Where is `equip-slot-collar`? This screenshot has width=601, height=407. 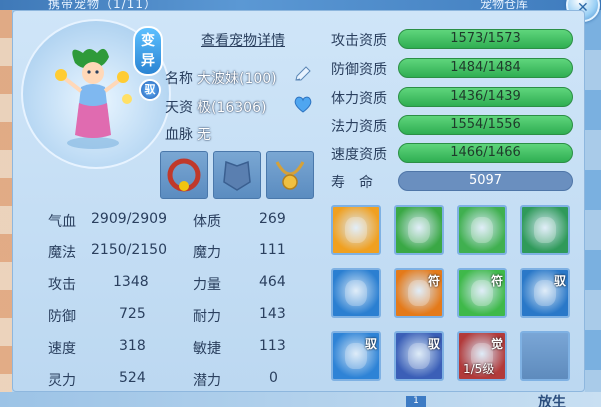
equip-slot-collar is located at coordinates (184, 175).